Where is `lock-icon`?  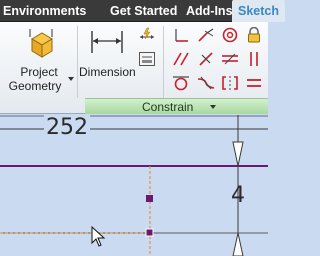
lock-icon is located at coordinates (254, 34).